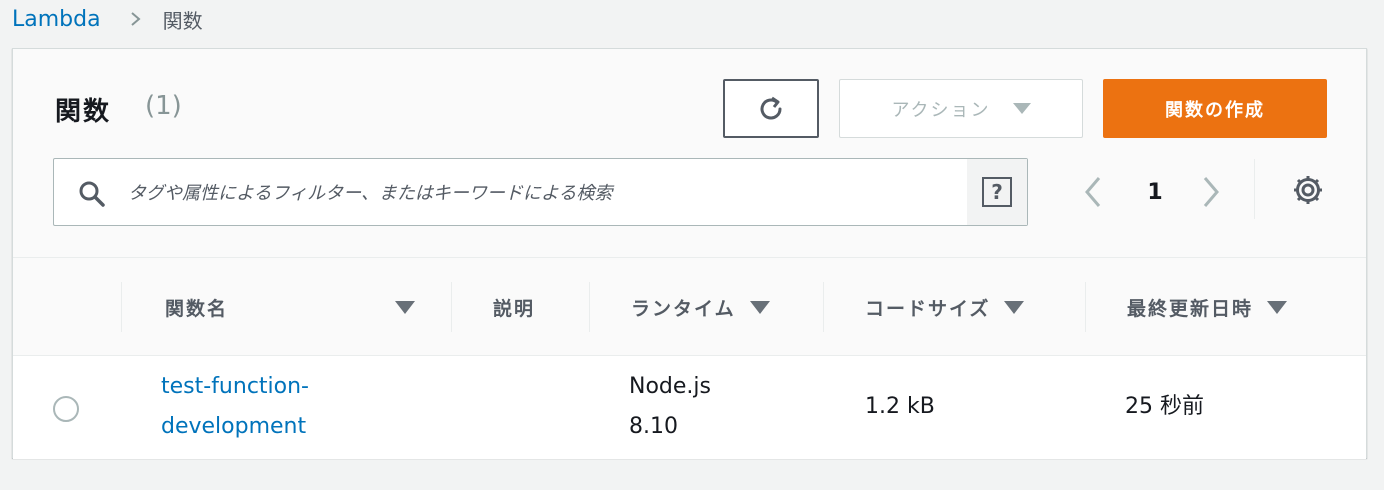  I want to click on function-name-link: test-function- development, so click(235, 407).